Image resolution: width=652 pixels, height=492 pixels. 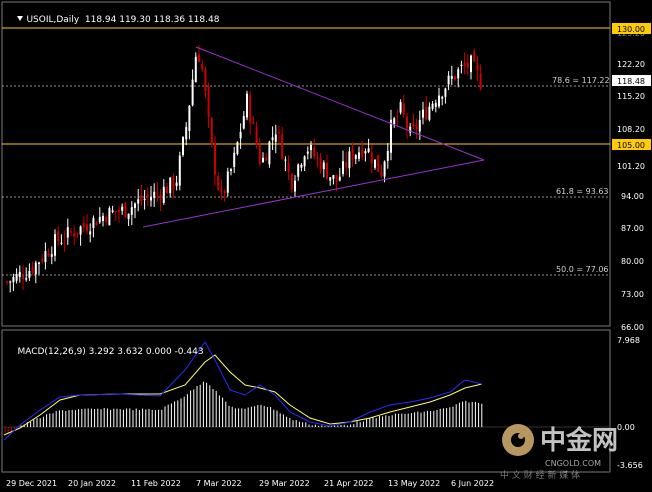 What do you see at coordinates (632, 228) in the screenshot?
I see `price-tick-6: 87.00` at bounding box center [632, 228].